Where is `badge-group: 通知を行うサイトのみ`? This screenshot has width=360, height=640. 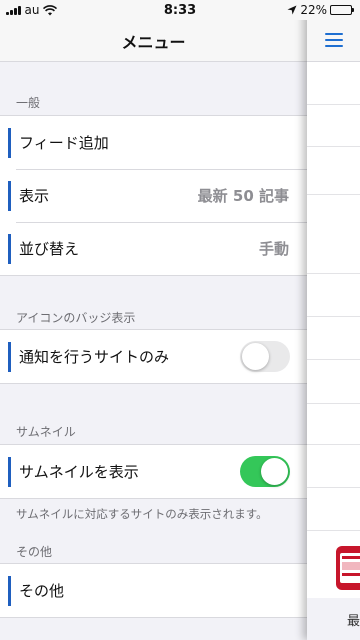
badge-group: 通知を行うサイトのみ is located at coordinates (153, 356).